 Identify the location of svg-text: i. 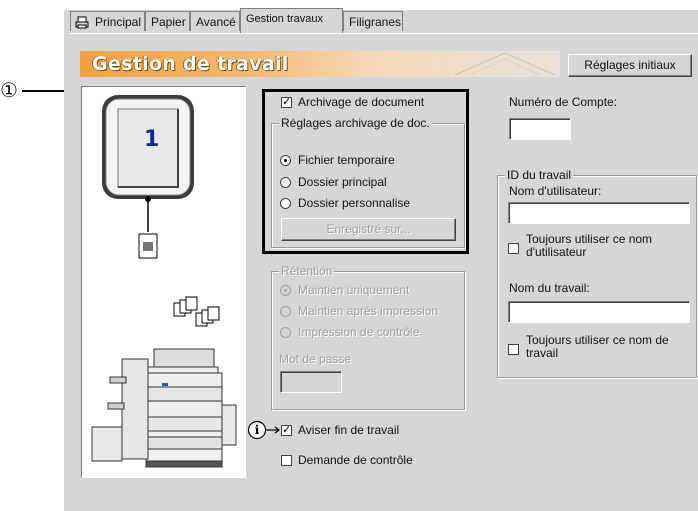
(257, 430).